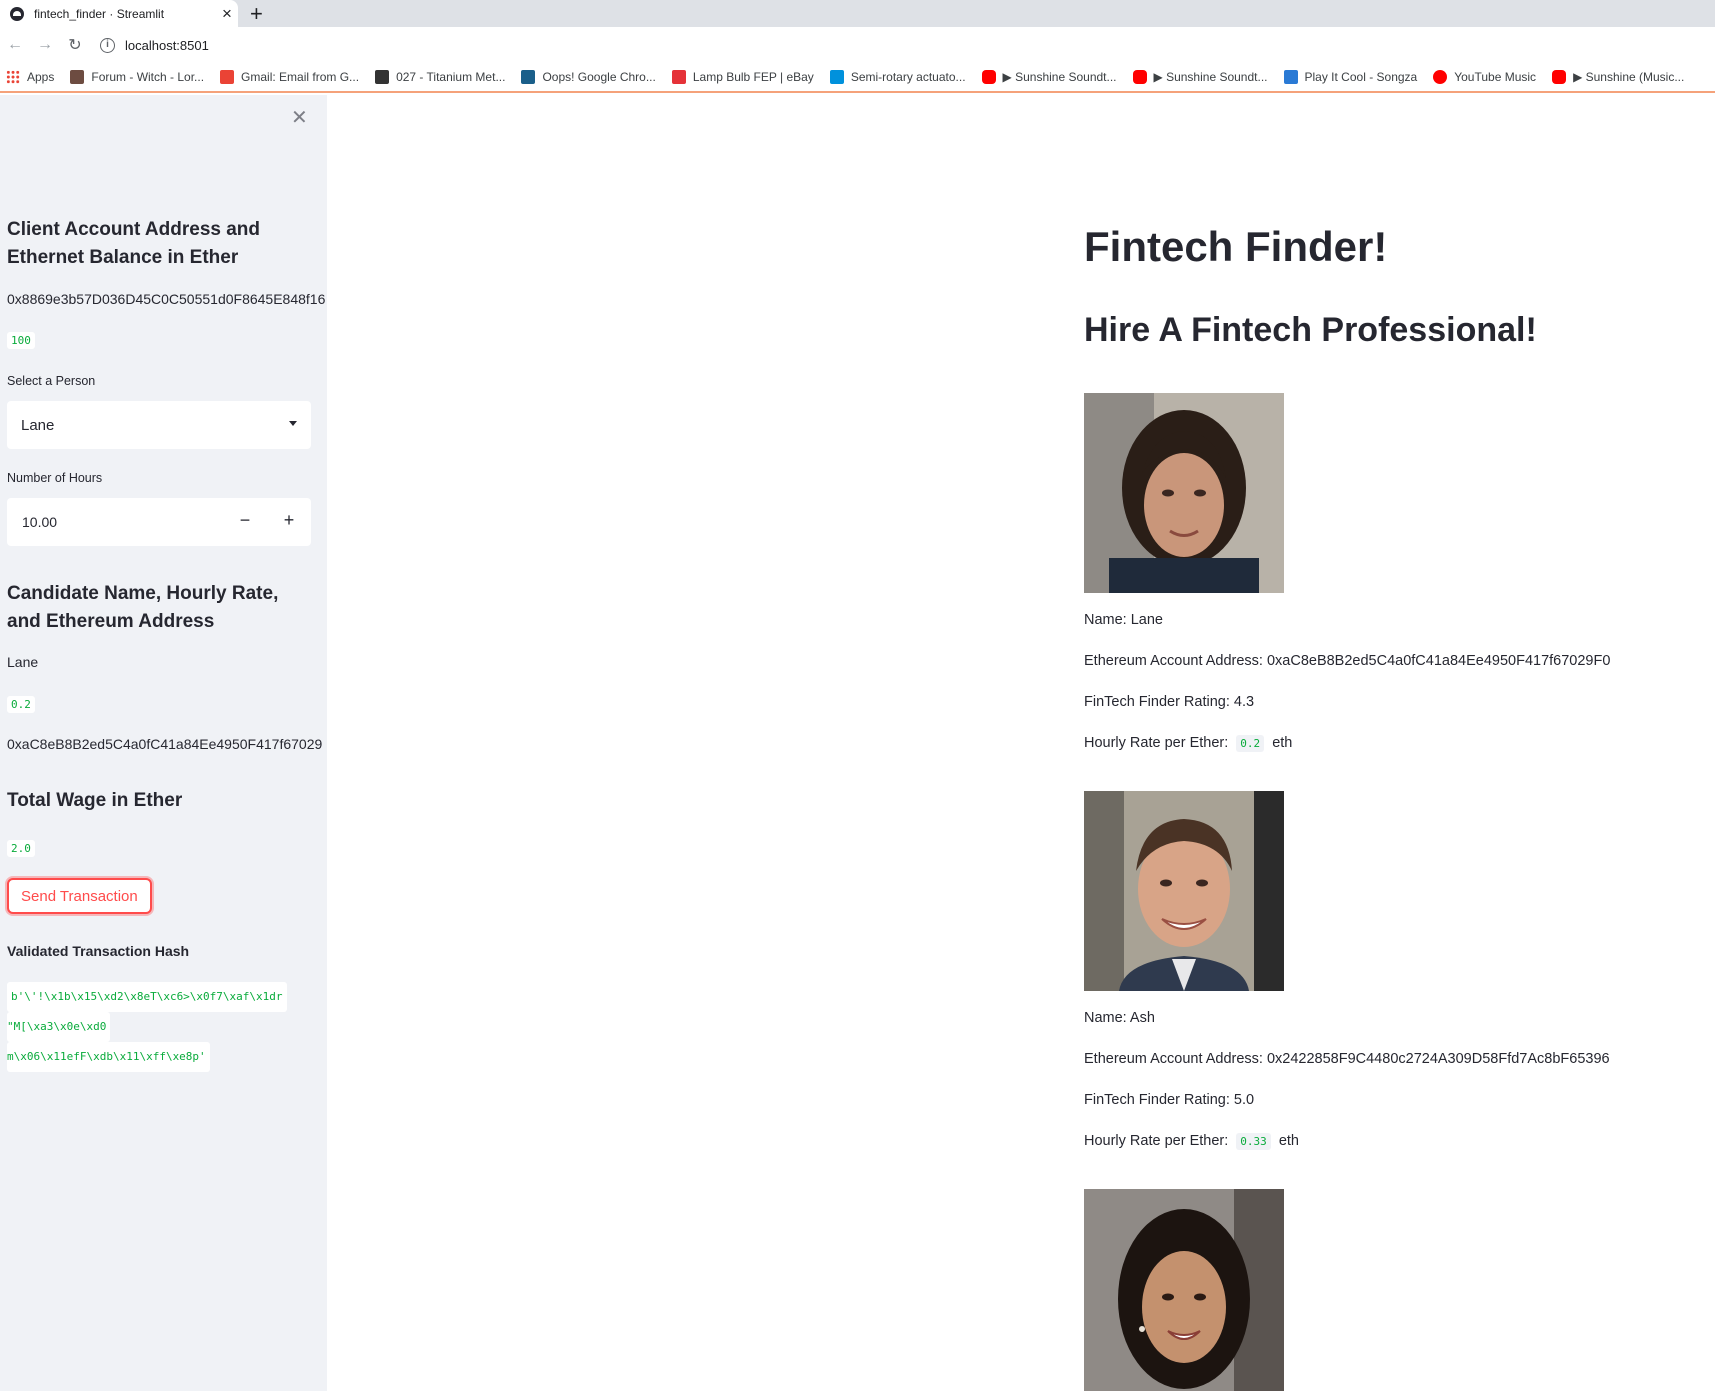 This screenshot has height=1391, width=1715. Describe the element at coordinates (40, 522) in the screenshot. I see `hours-value: 10.00` at that location.